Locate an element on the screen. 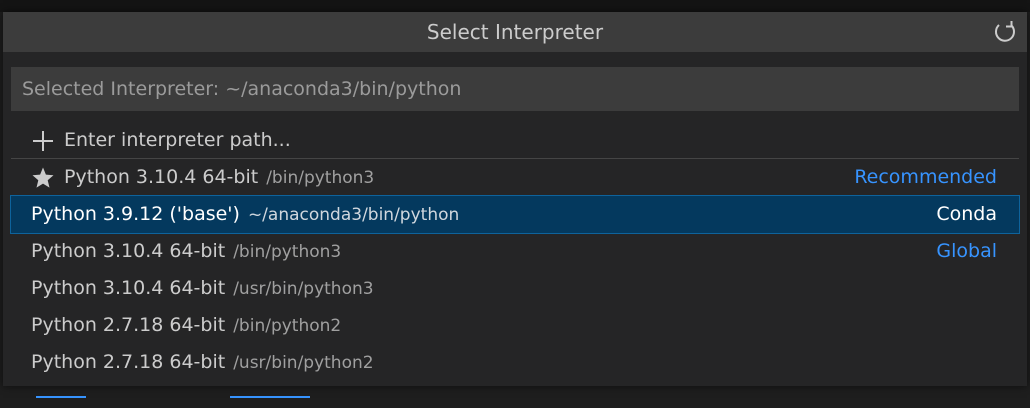 Image resolution: width=1030 pixels, height=408 pixels. interpreter-search-box is located at coordinates (515, 89).